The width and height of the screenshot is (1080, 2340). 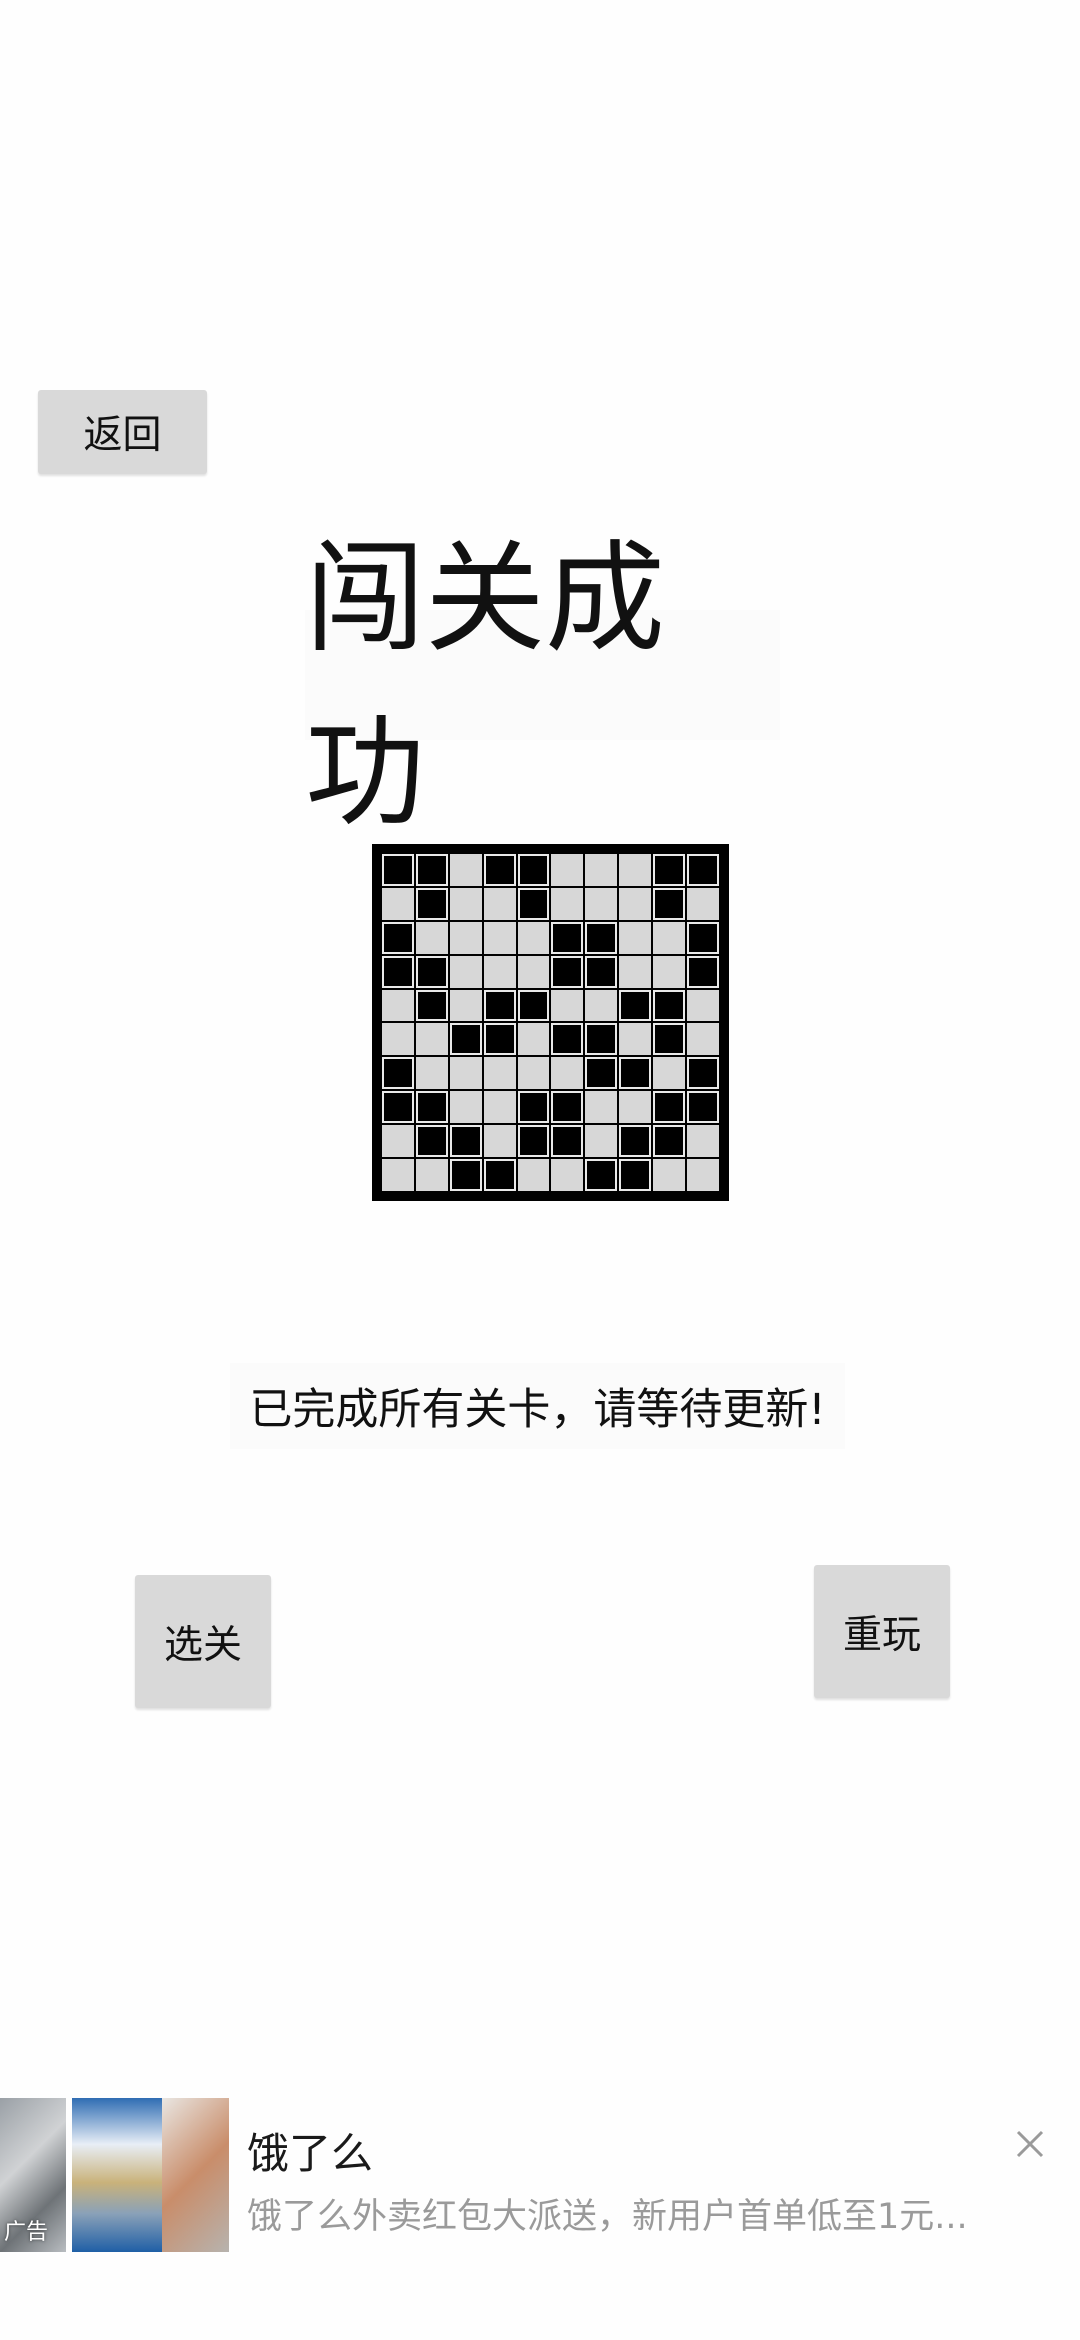 What do you see at coordinates (542, 686) in the screenshot?
I see `page-title: 闯关成功` at bounding box center [542, 686].